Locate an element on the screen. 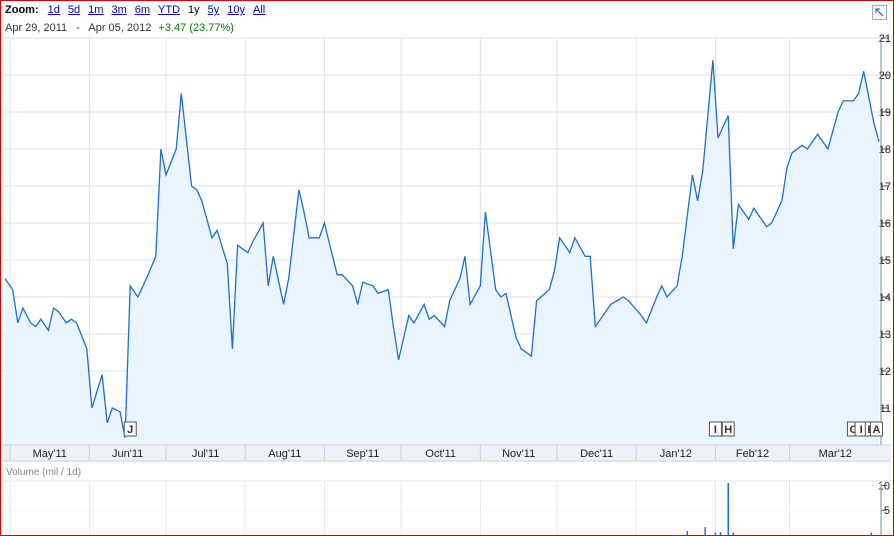 This screenshot has height=536, width=894. event-marker: H is located at coordinates (728, 429).